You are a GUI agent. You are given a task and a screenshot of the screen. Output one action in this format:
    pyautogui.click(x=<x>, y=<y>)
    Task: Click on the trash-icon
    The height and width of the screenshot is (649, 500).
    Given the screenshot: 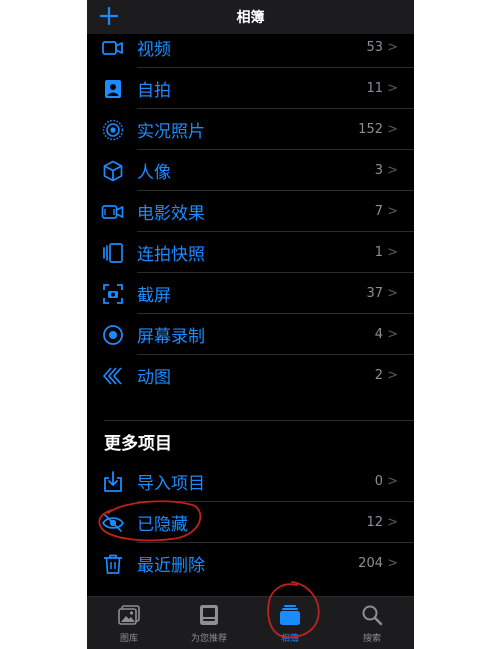 What is the action you would take?
    pyautogui.click(x=113, y=564)
    